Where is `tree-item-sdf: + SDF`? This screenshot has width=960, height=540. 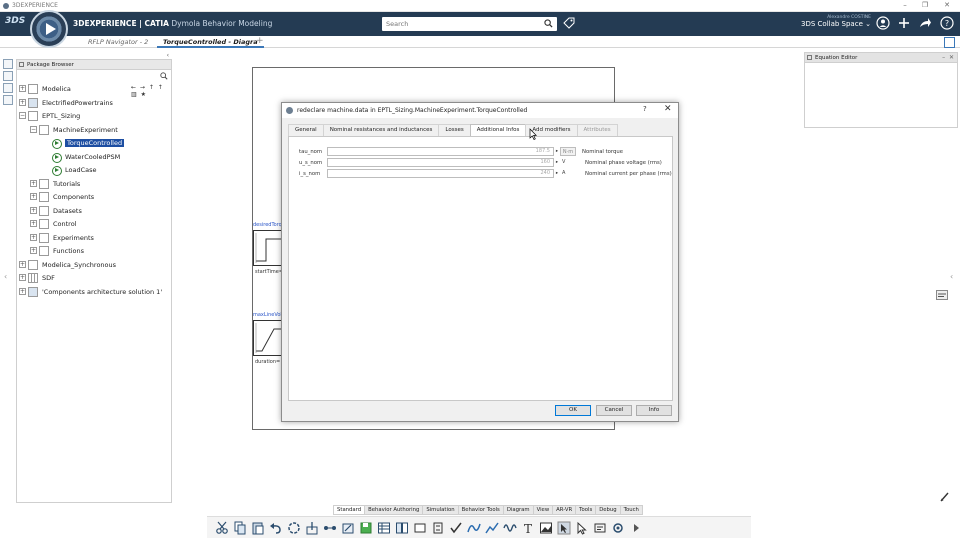
tree-item-sdf: + SDF is located at coordinates (37, 277).